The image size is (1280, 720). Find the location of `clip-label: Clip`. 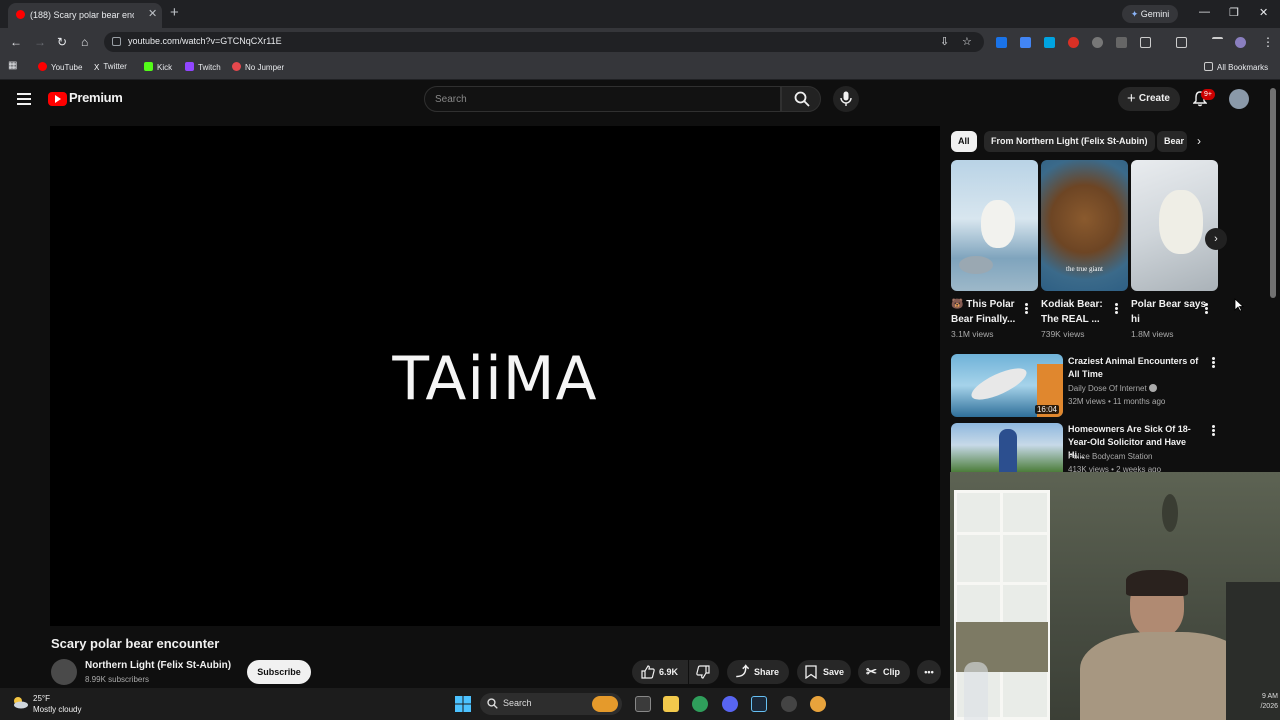

clip-label: Clip is located at coordinates (891, 672).